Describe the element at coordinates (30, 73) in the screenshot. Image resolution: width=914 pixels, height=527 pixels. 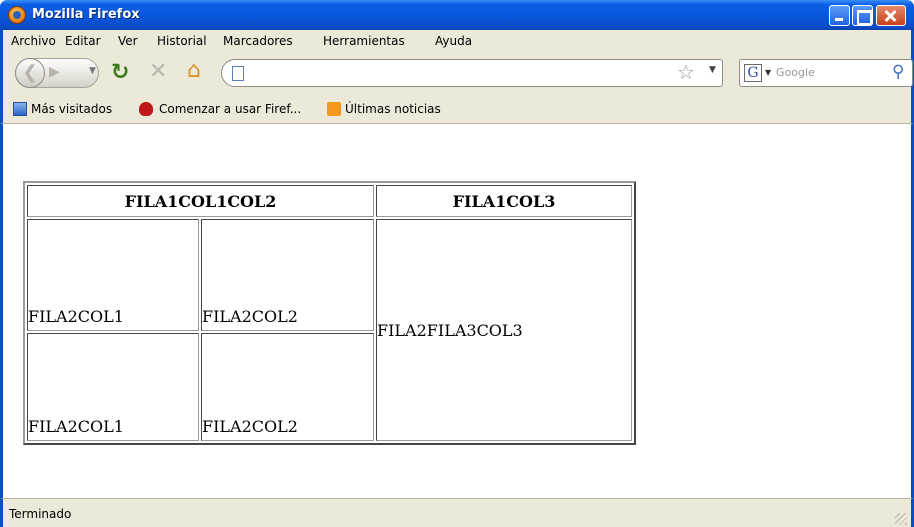
I see `back-button: ❮` at that location.